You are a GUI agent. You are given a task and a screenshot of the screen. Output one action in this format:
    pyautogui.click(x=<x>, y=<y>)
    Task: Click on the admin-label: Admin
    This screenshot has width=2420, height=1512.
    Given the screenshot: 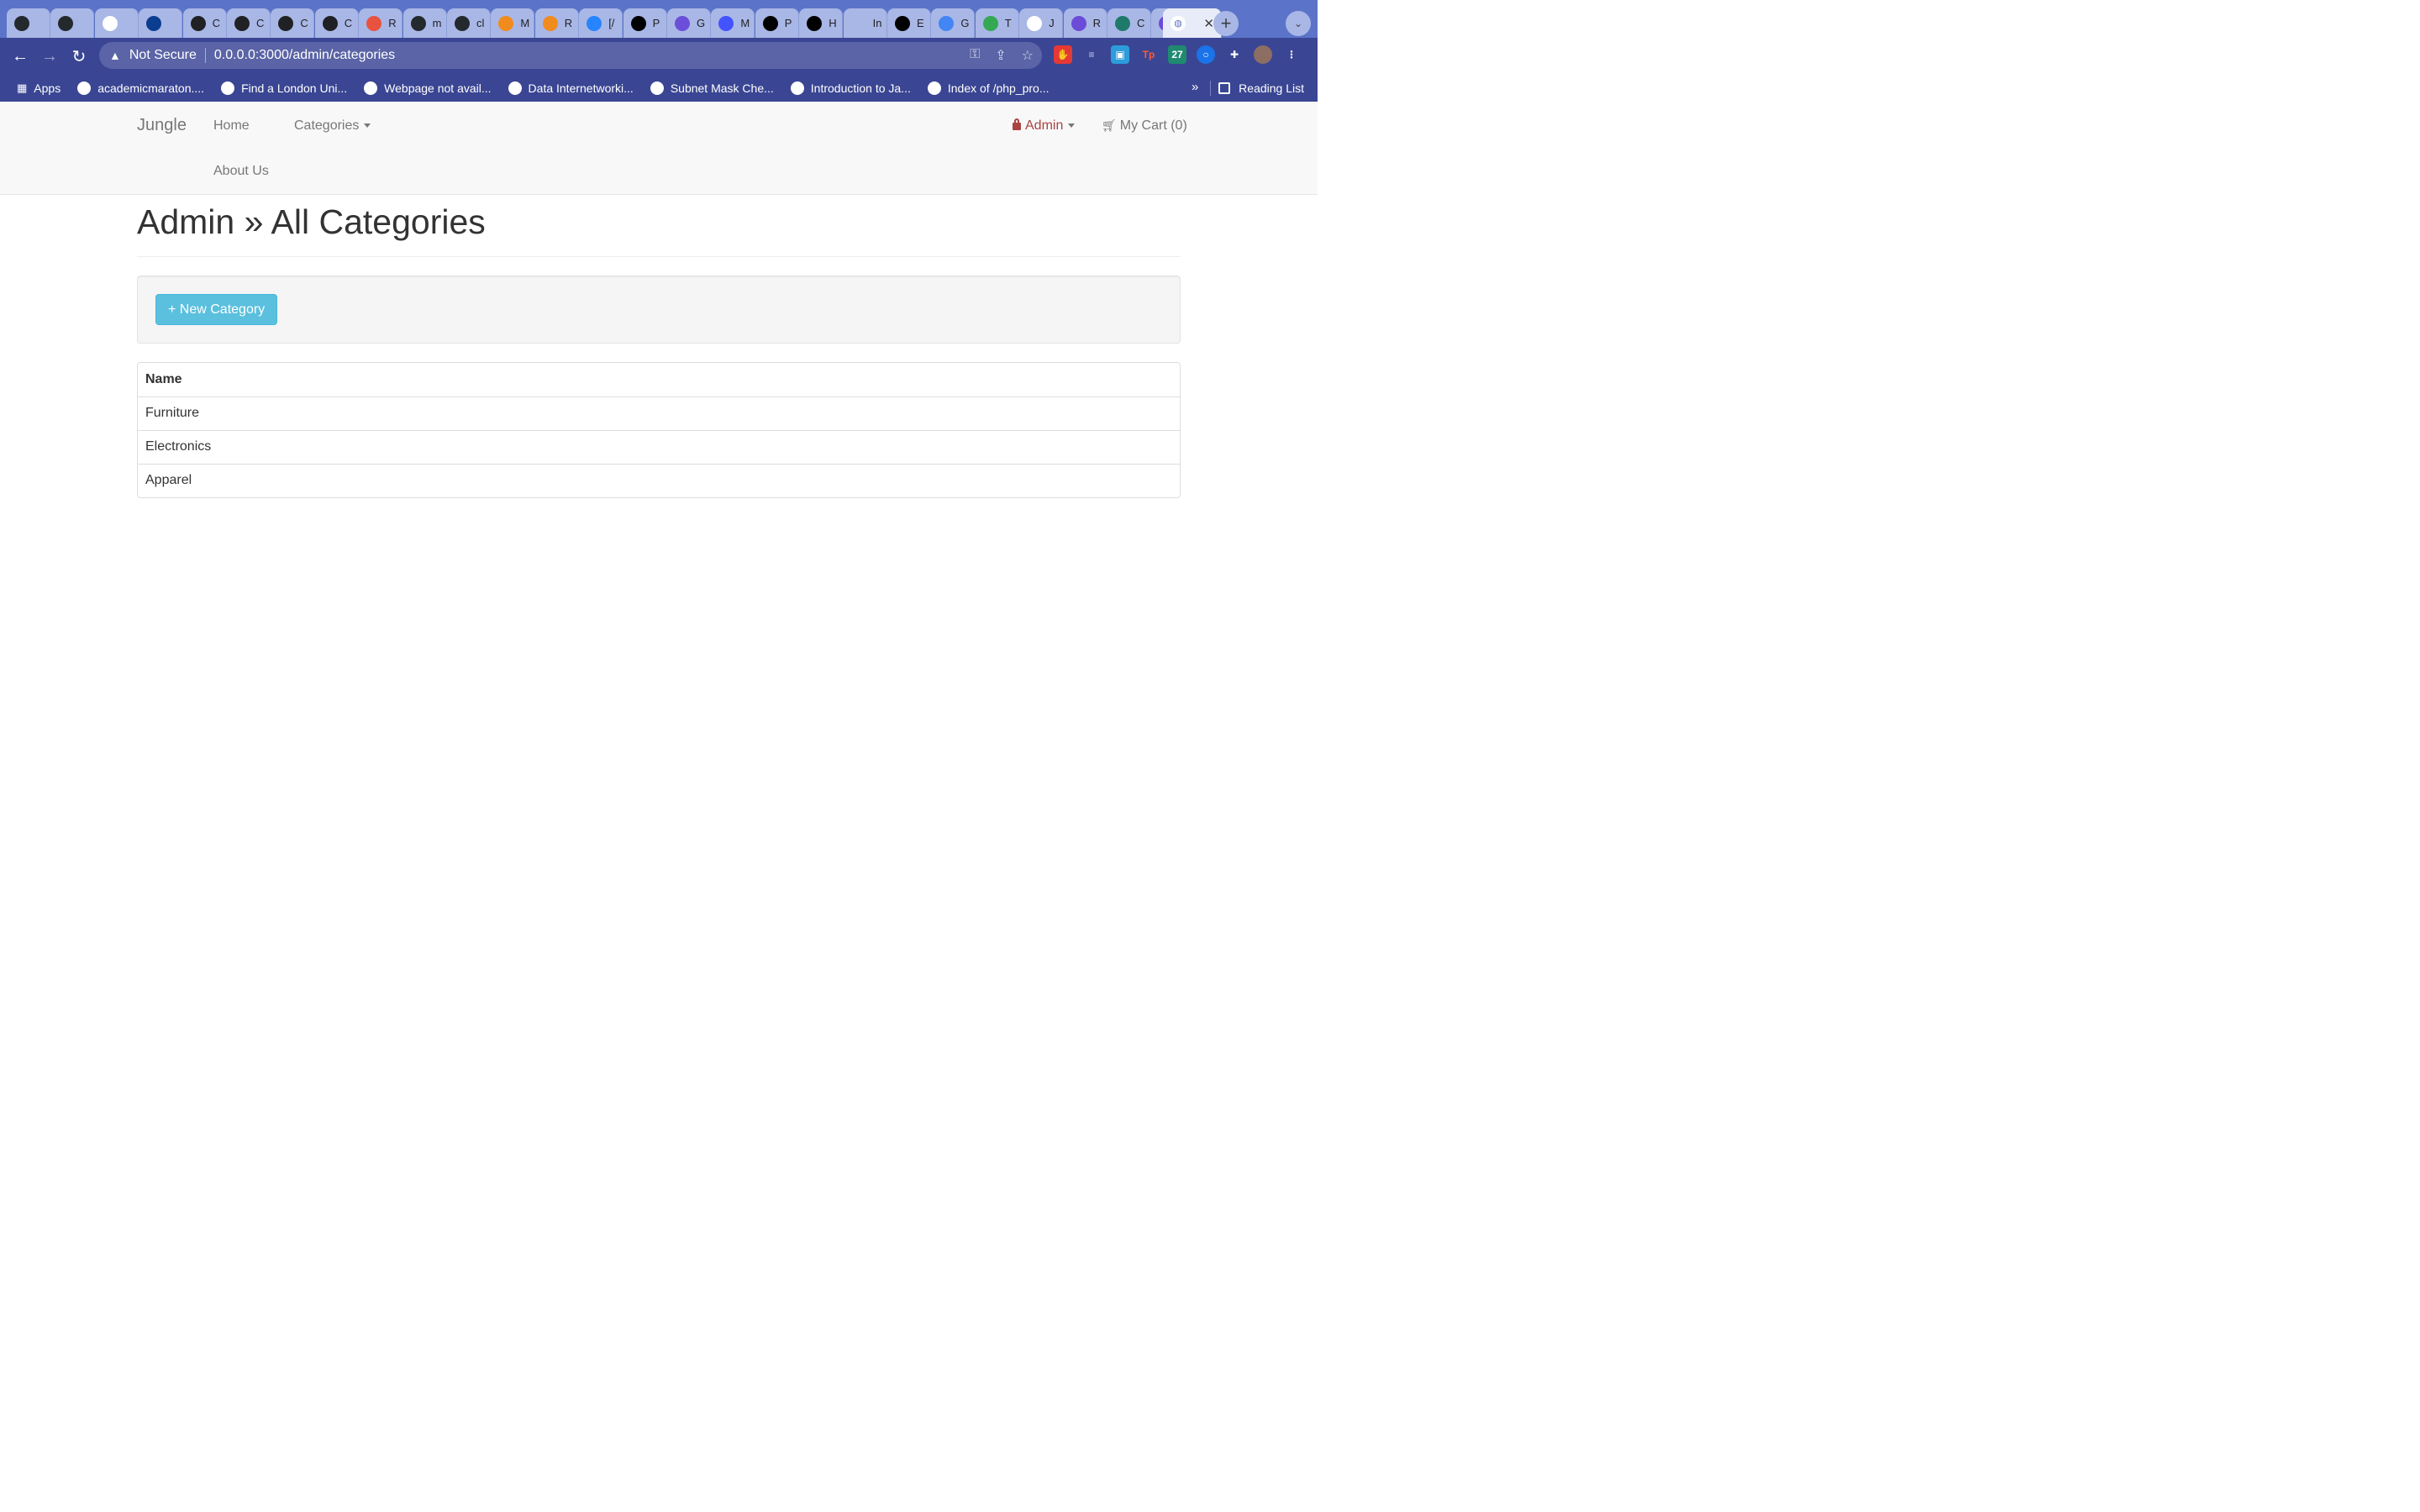 What is the action you would take?
    pyautogui.click(x=1044, y=125)
    